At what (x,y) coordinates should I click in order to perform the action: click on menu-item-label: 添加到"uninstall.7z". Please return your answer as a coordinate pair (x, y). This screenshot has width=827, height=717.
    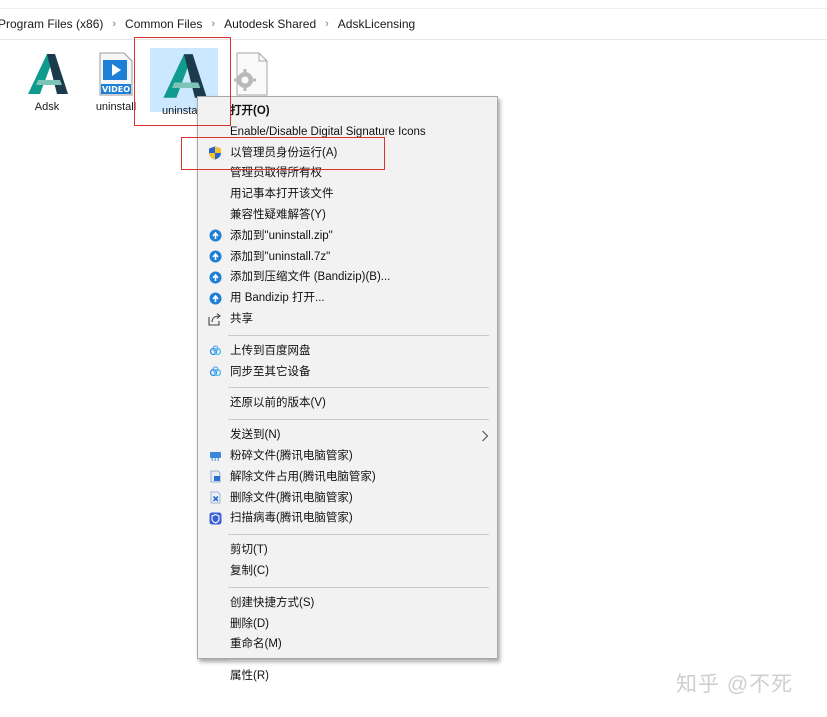
    Looking at the image, I should click on (280, 256).